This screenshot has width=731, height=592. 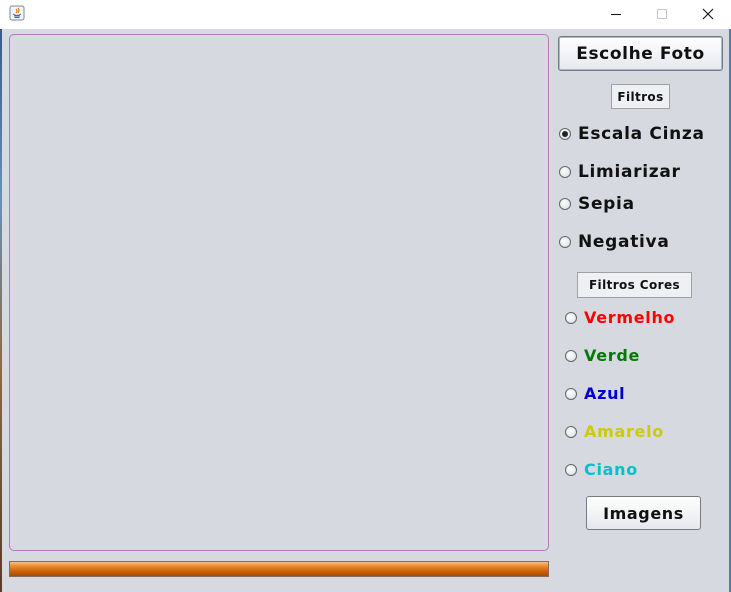 I want to click on progress-bar, so click(x=279, y=569).